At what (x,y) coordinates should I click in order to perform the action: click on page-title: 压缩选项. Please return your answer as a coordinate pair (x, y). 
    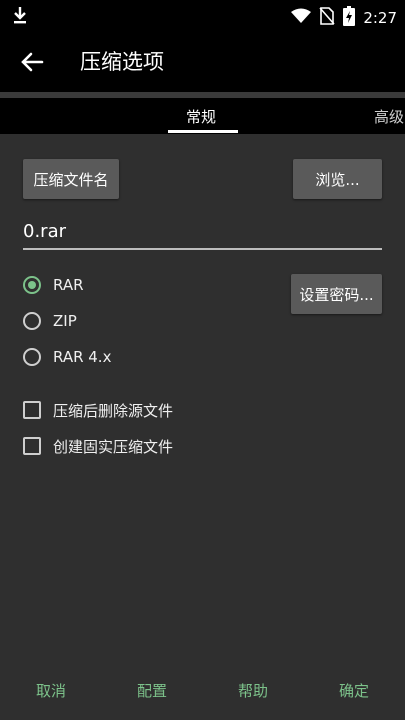
    Looking at the image, I should click on (122, 62).